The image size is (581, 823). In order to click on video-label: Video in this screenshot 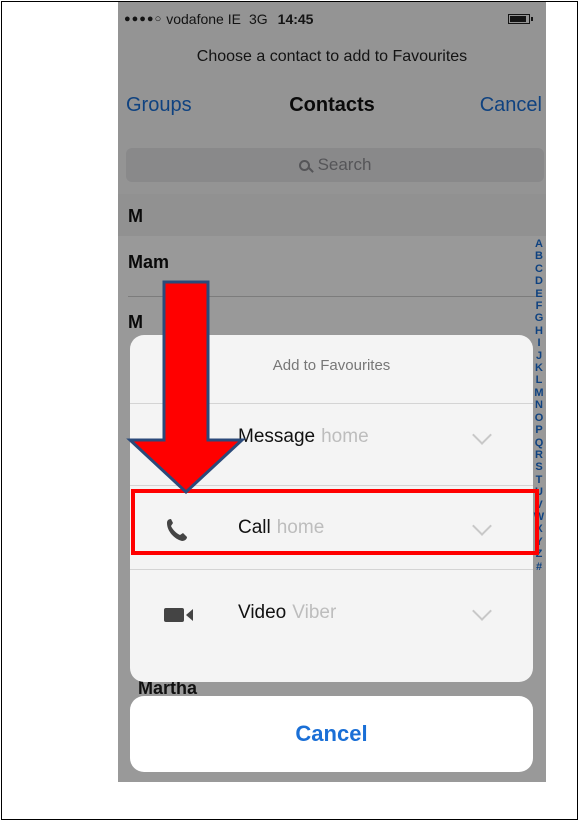, I will do `click(262, 612)`.